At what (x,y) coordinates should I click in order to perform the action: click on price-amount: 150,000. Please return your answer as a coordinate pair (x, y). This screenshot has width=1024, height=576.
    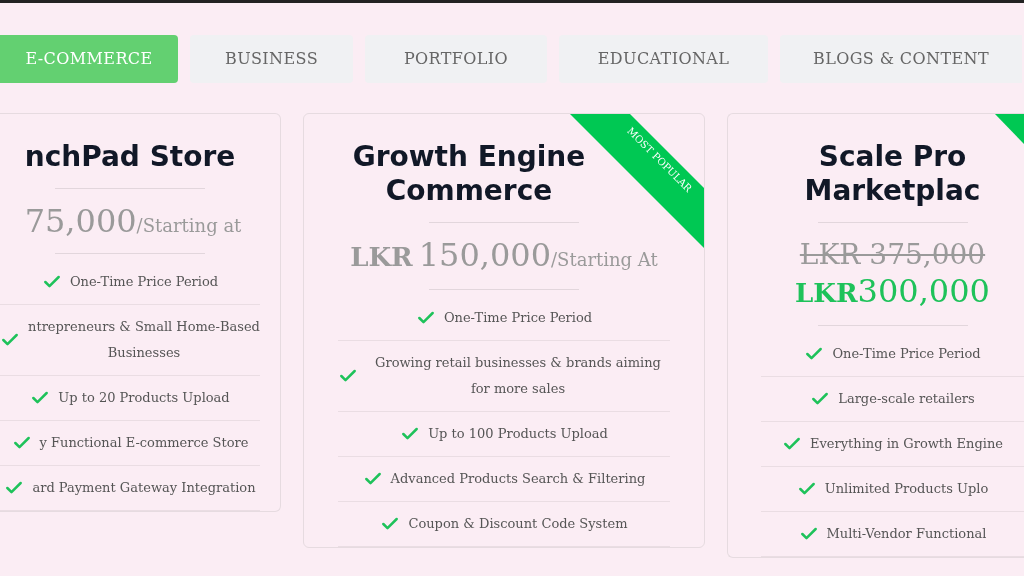
    Looking at the image, I should click on (485, 255).